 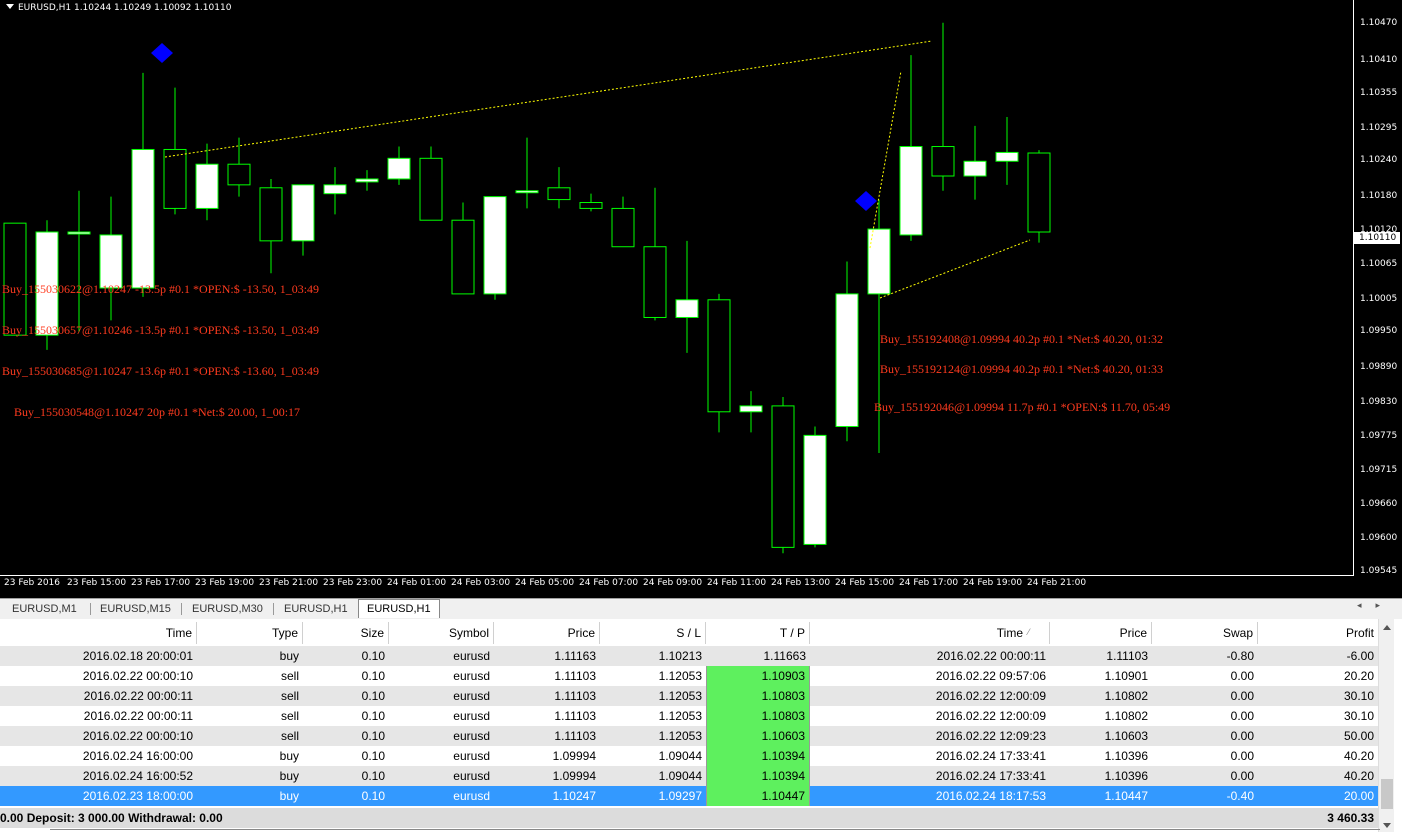 I want to click on time-axis, so click(x=677, y=575).